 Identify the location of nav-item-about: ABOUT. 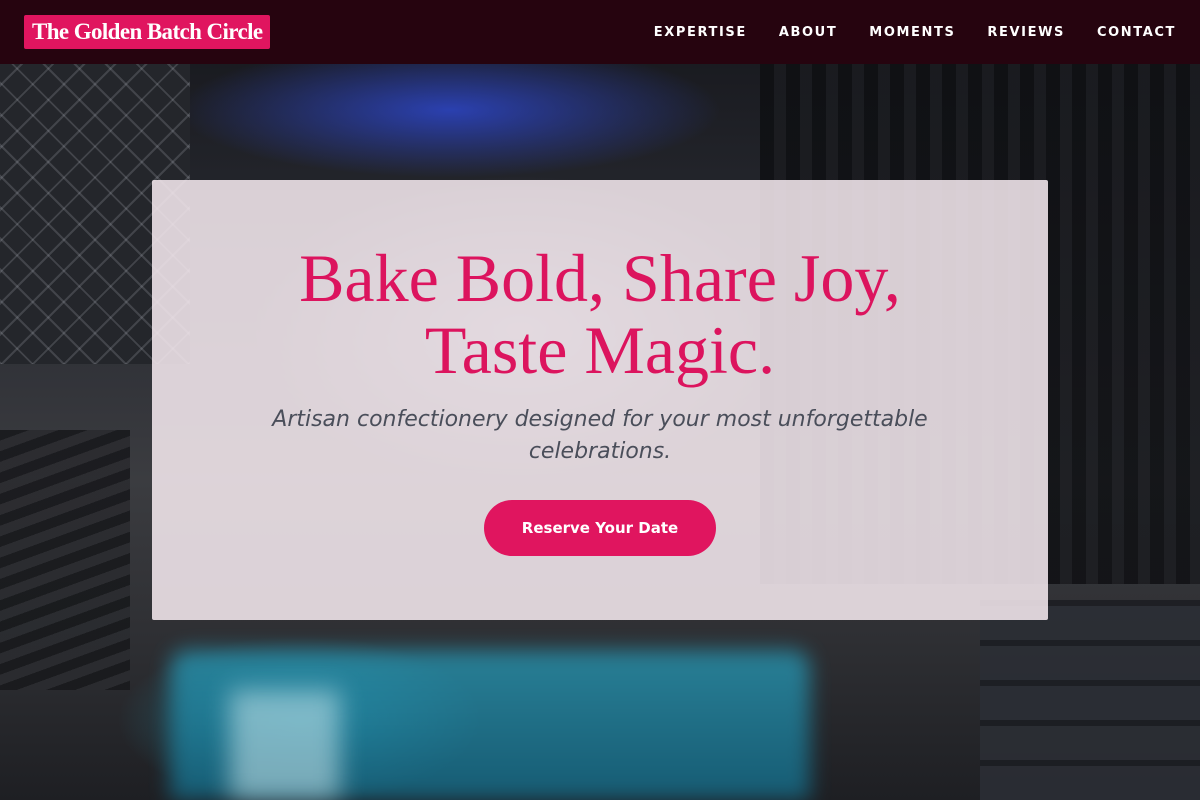
(792, 32).